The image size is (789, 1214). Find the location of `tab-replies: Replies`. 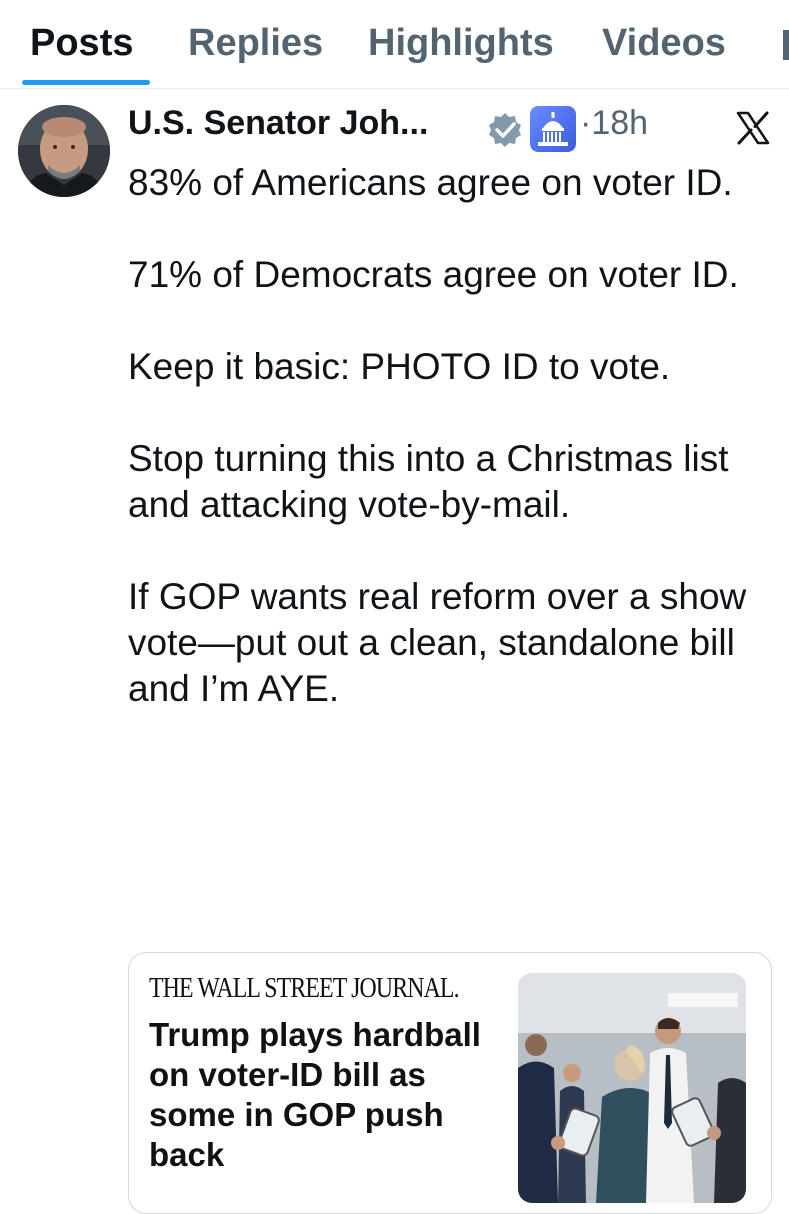

tab-replies: Replies is located at coordinates (255, 43).